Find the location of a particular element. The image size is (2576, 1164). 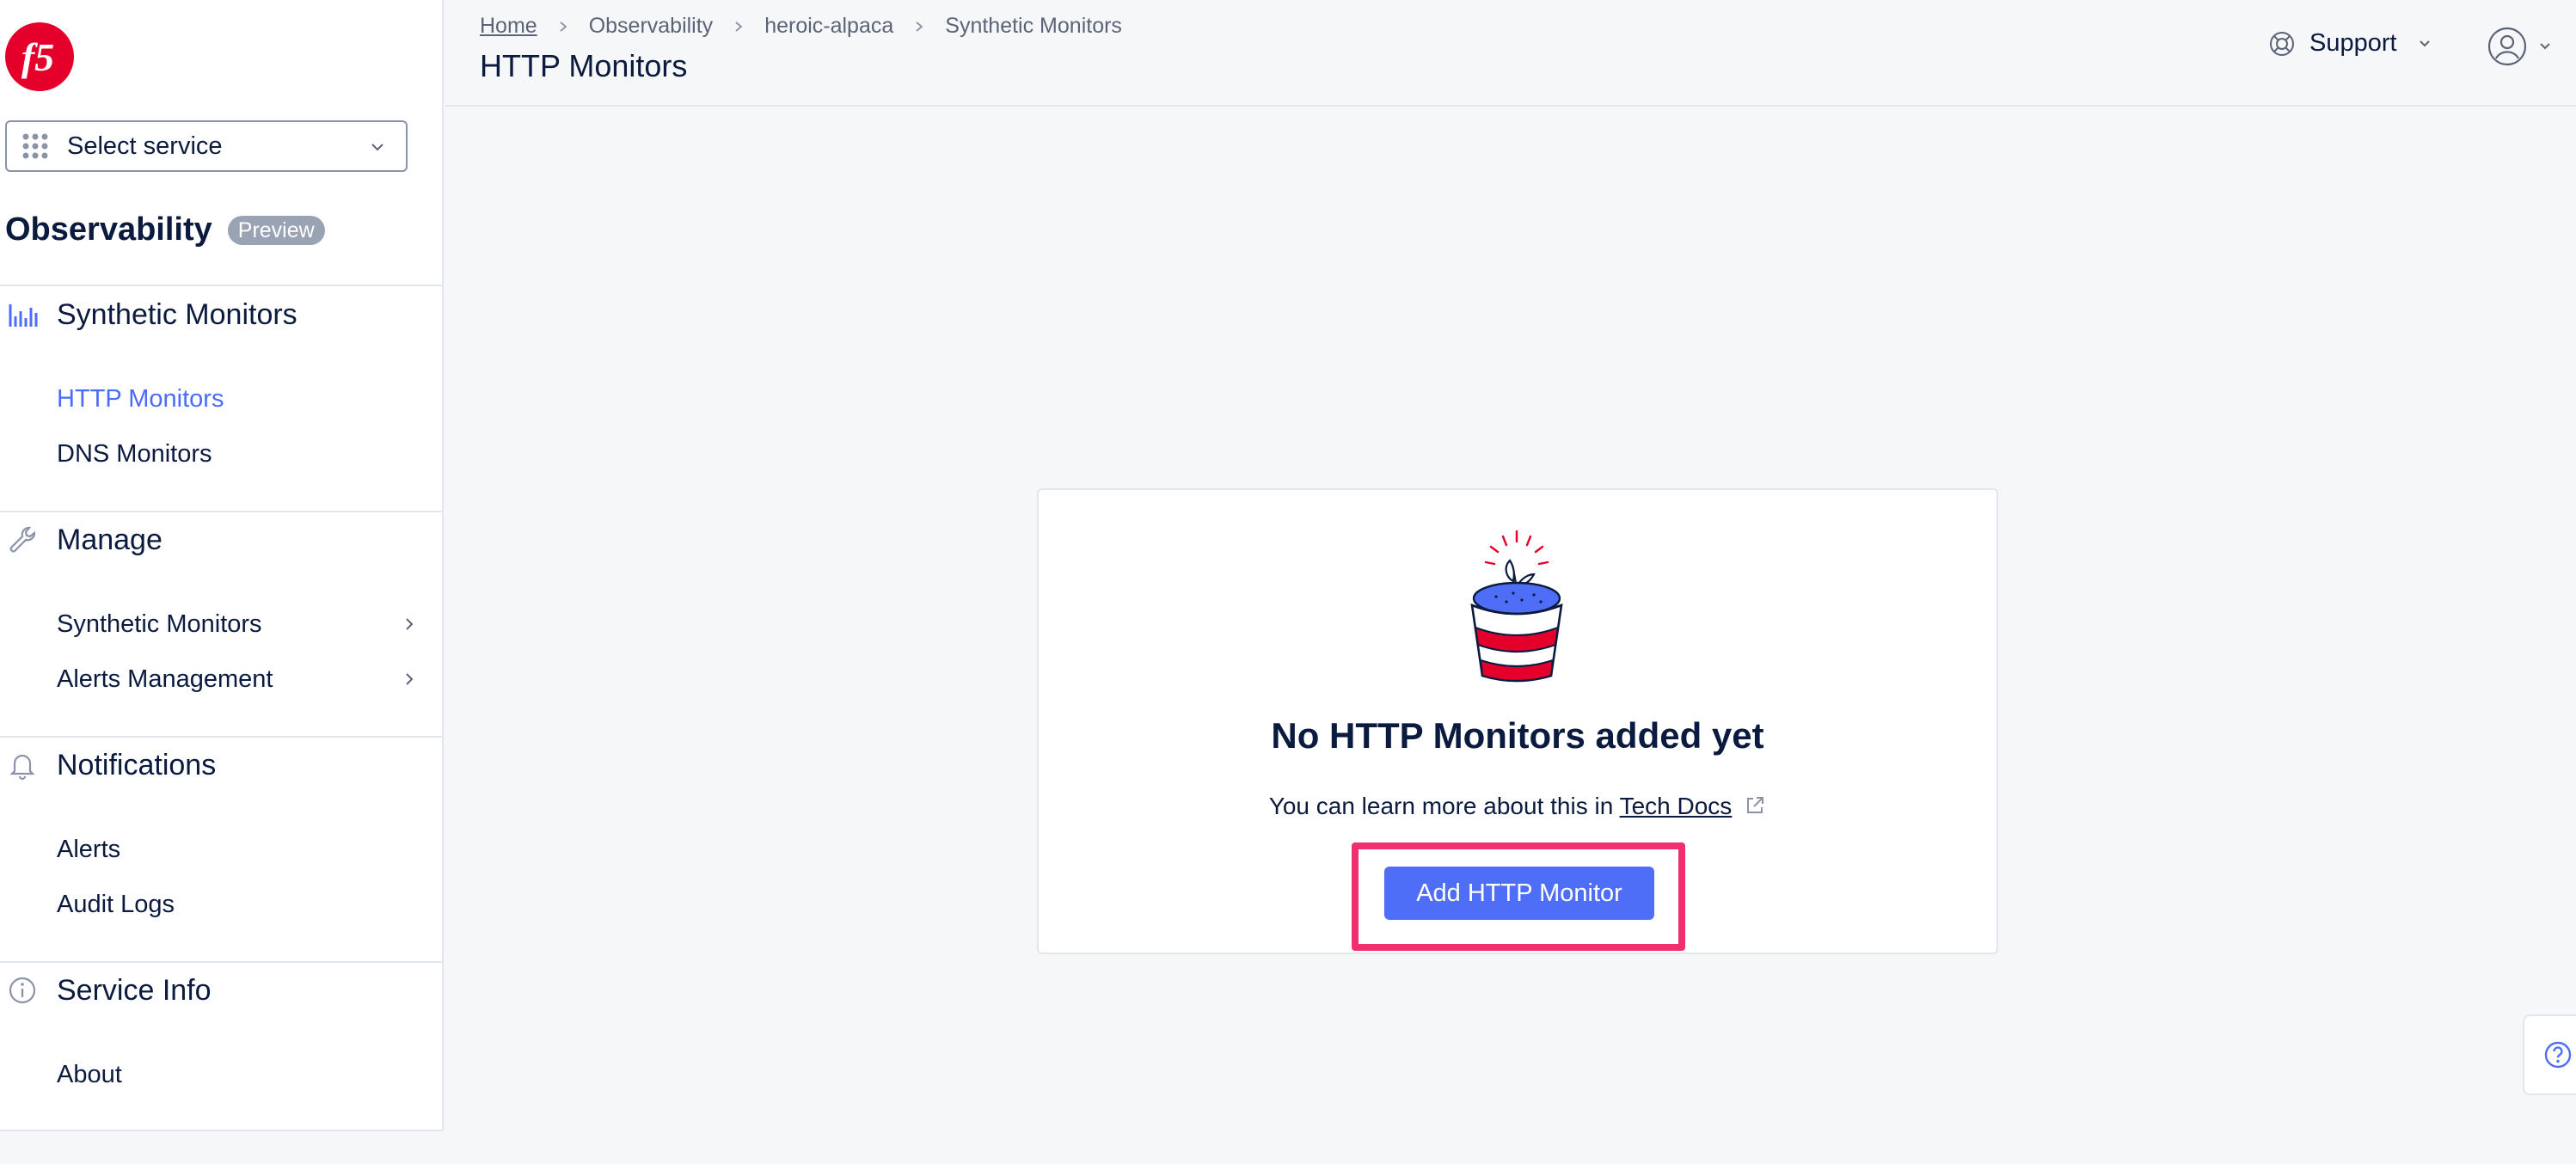

bar-chart-icon is located at coordinates (23, 315).